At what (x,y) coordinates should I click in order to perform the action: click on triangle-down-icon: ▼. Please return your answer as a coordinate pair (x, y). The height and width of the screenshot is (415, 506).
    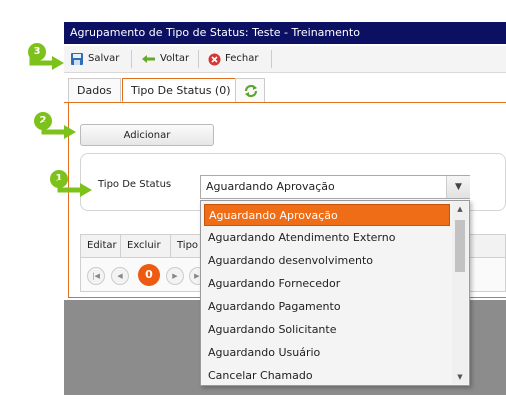
    Looking at the image, I should click on (458, 187).